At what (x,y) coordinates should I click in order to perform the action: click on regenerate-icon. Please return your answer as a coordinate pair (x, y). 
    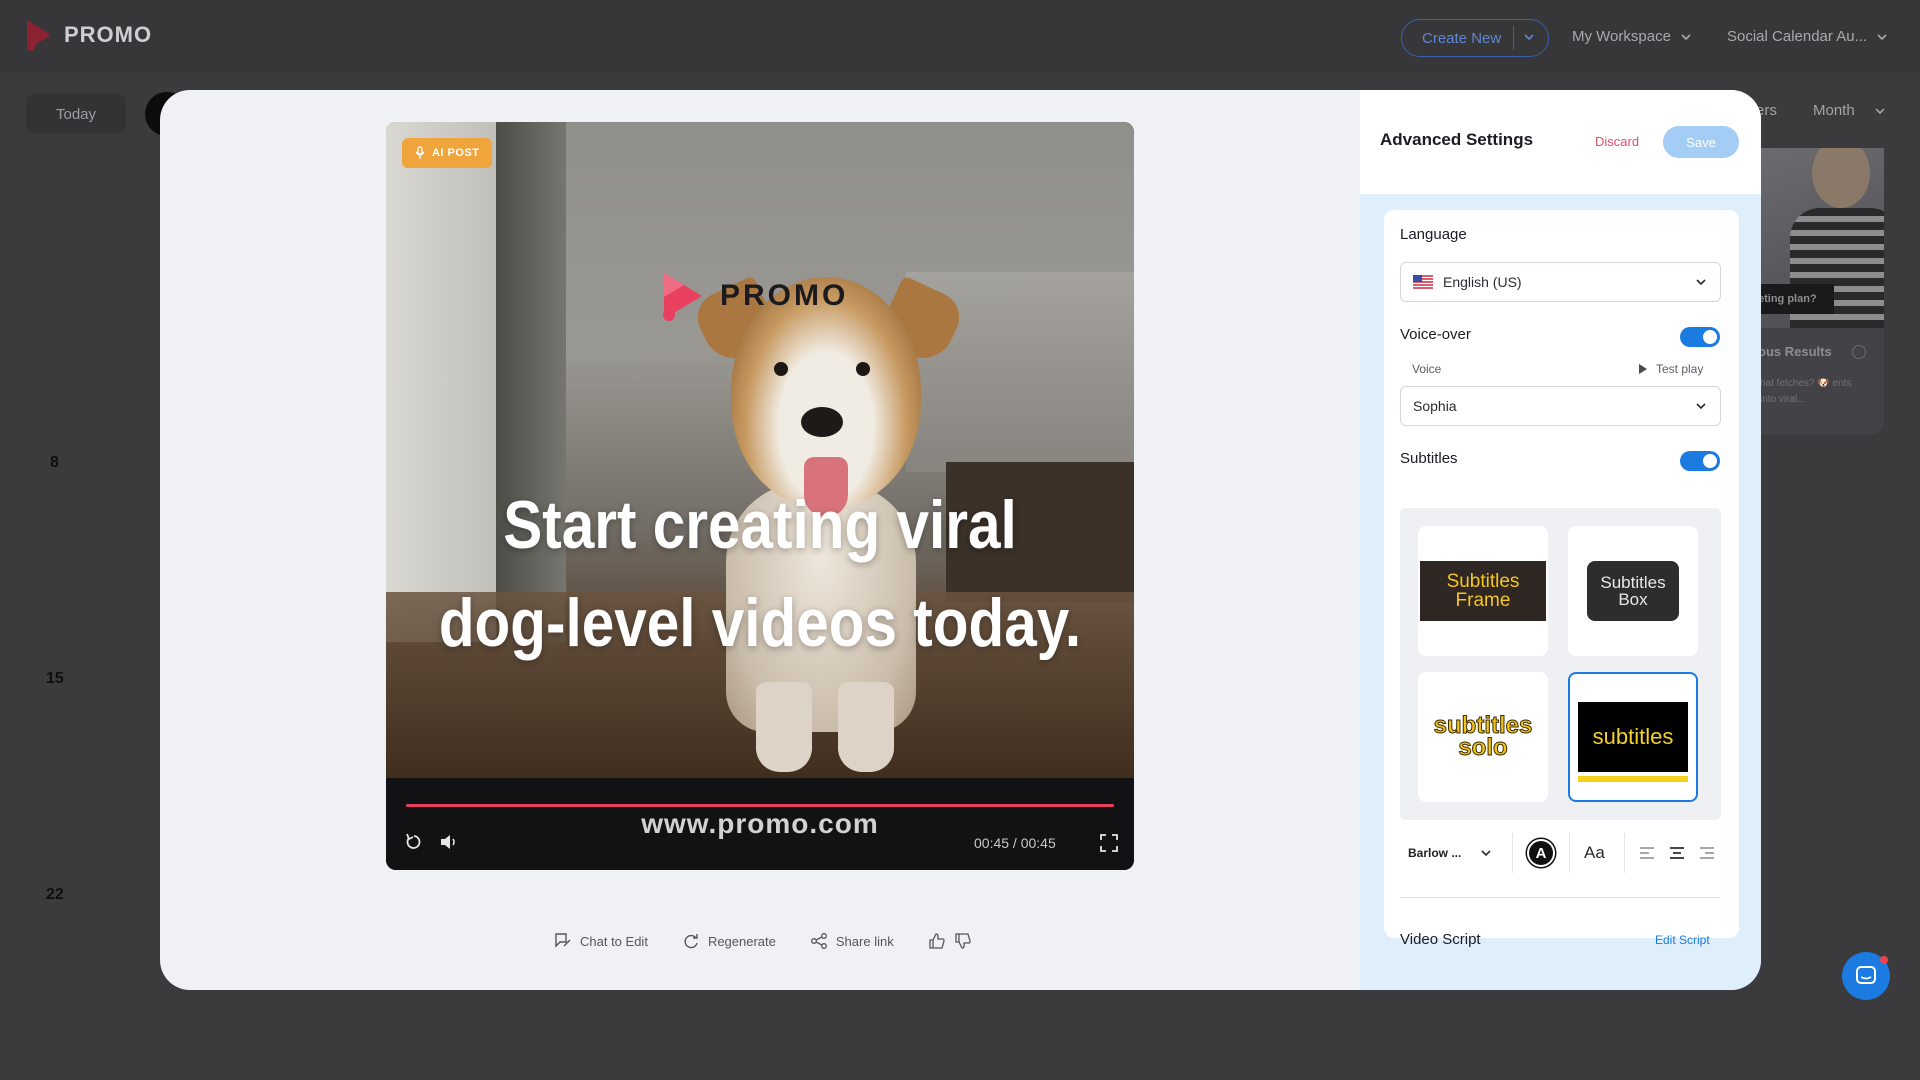
    Looking at the image, I should click on (691, 941).